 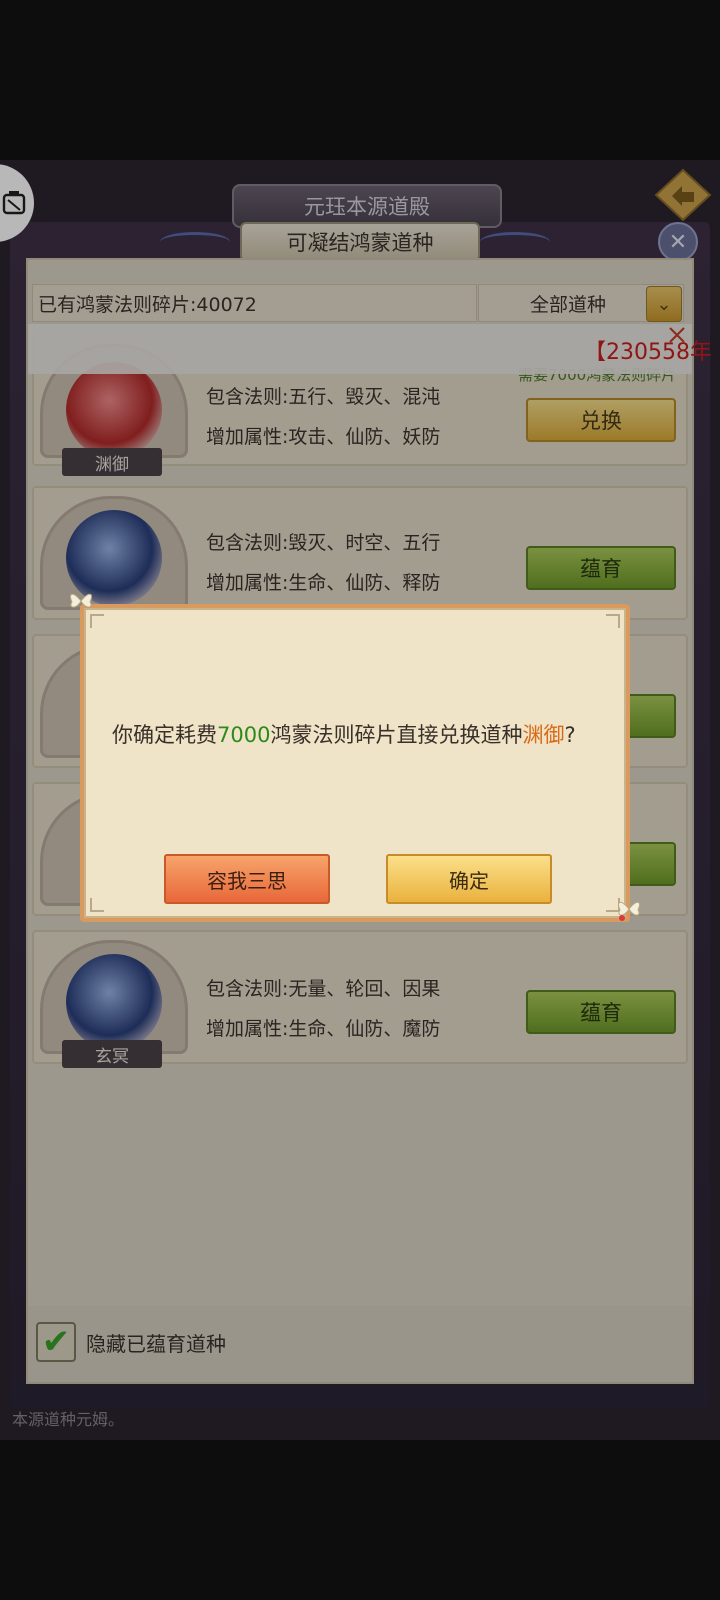 I want to click on msg-item: 渊御, so click(x=543, y=735).